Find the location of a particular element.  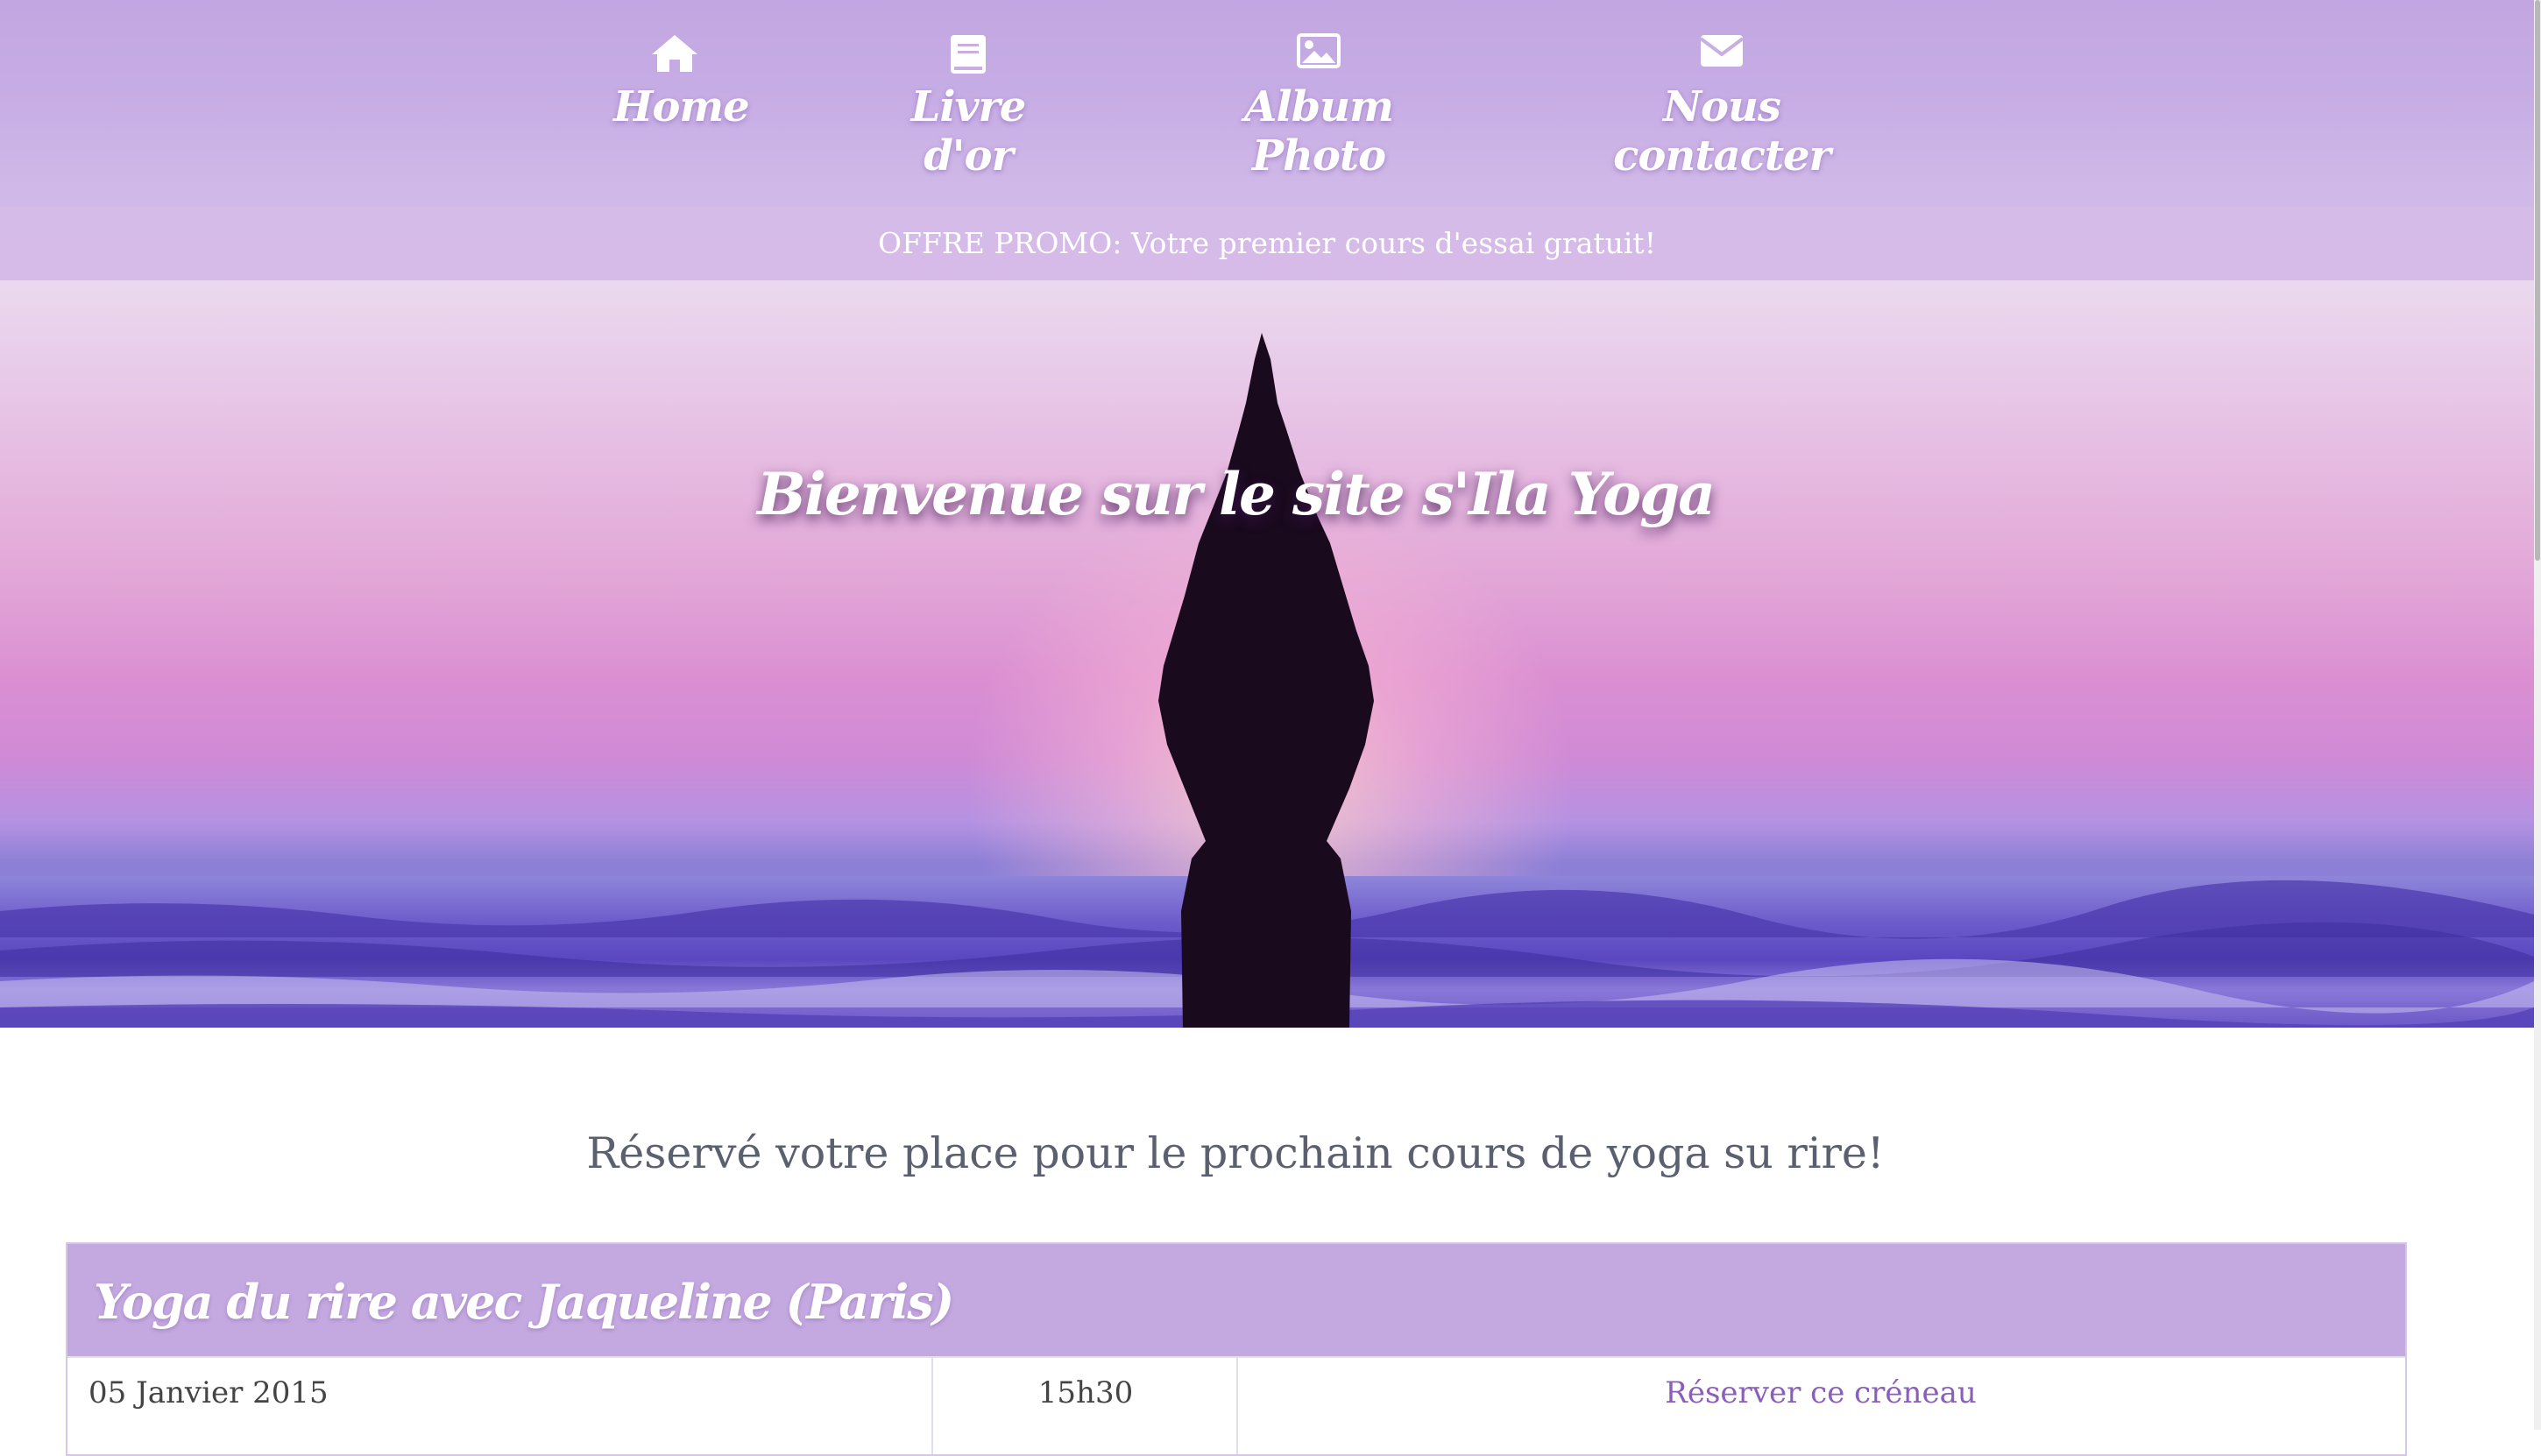

image-icon is located at coordinates (1318, 56).